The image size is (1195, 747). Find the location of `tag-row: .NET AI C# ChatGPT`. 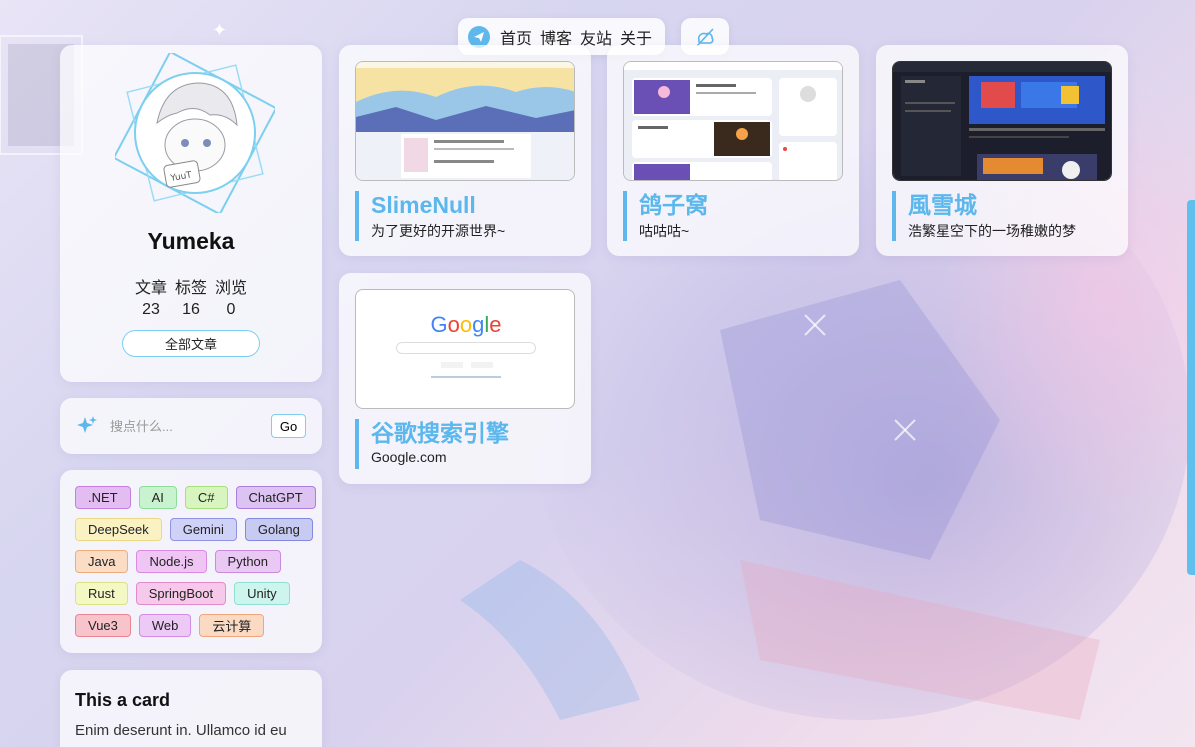

tag-row: .NET AI C# ChatGPT is located at coordinates (195, 497).